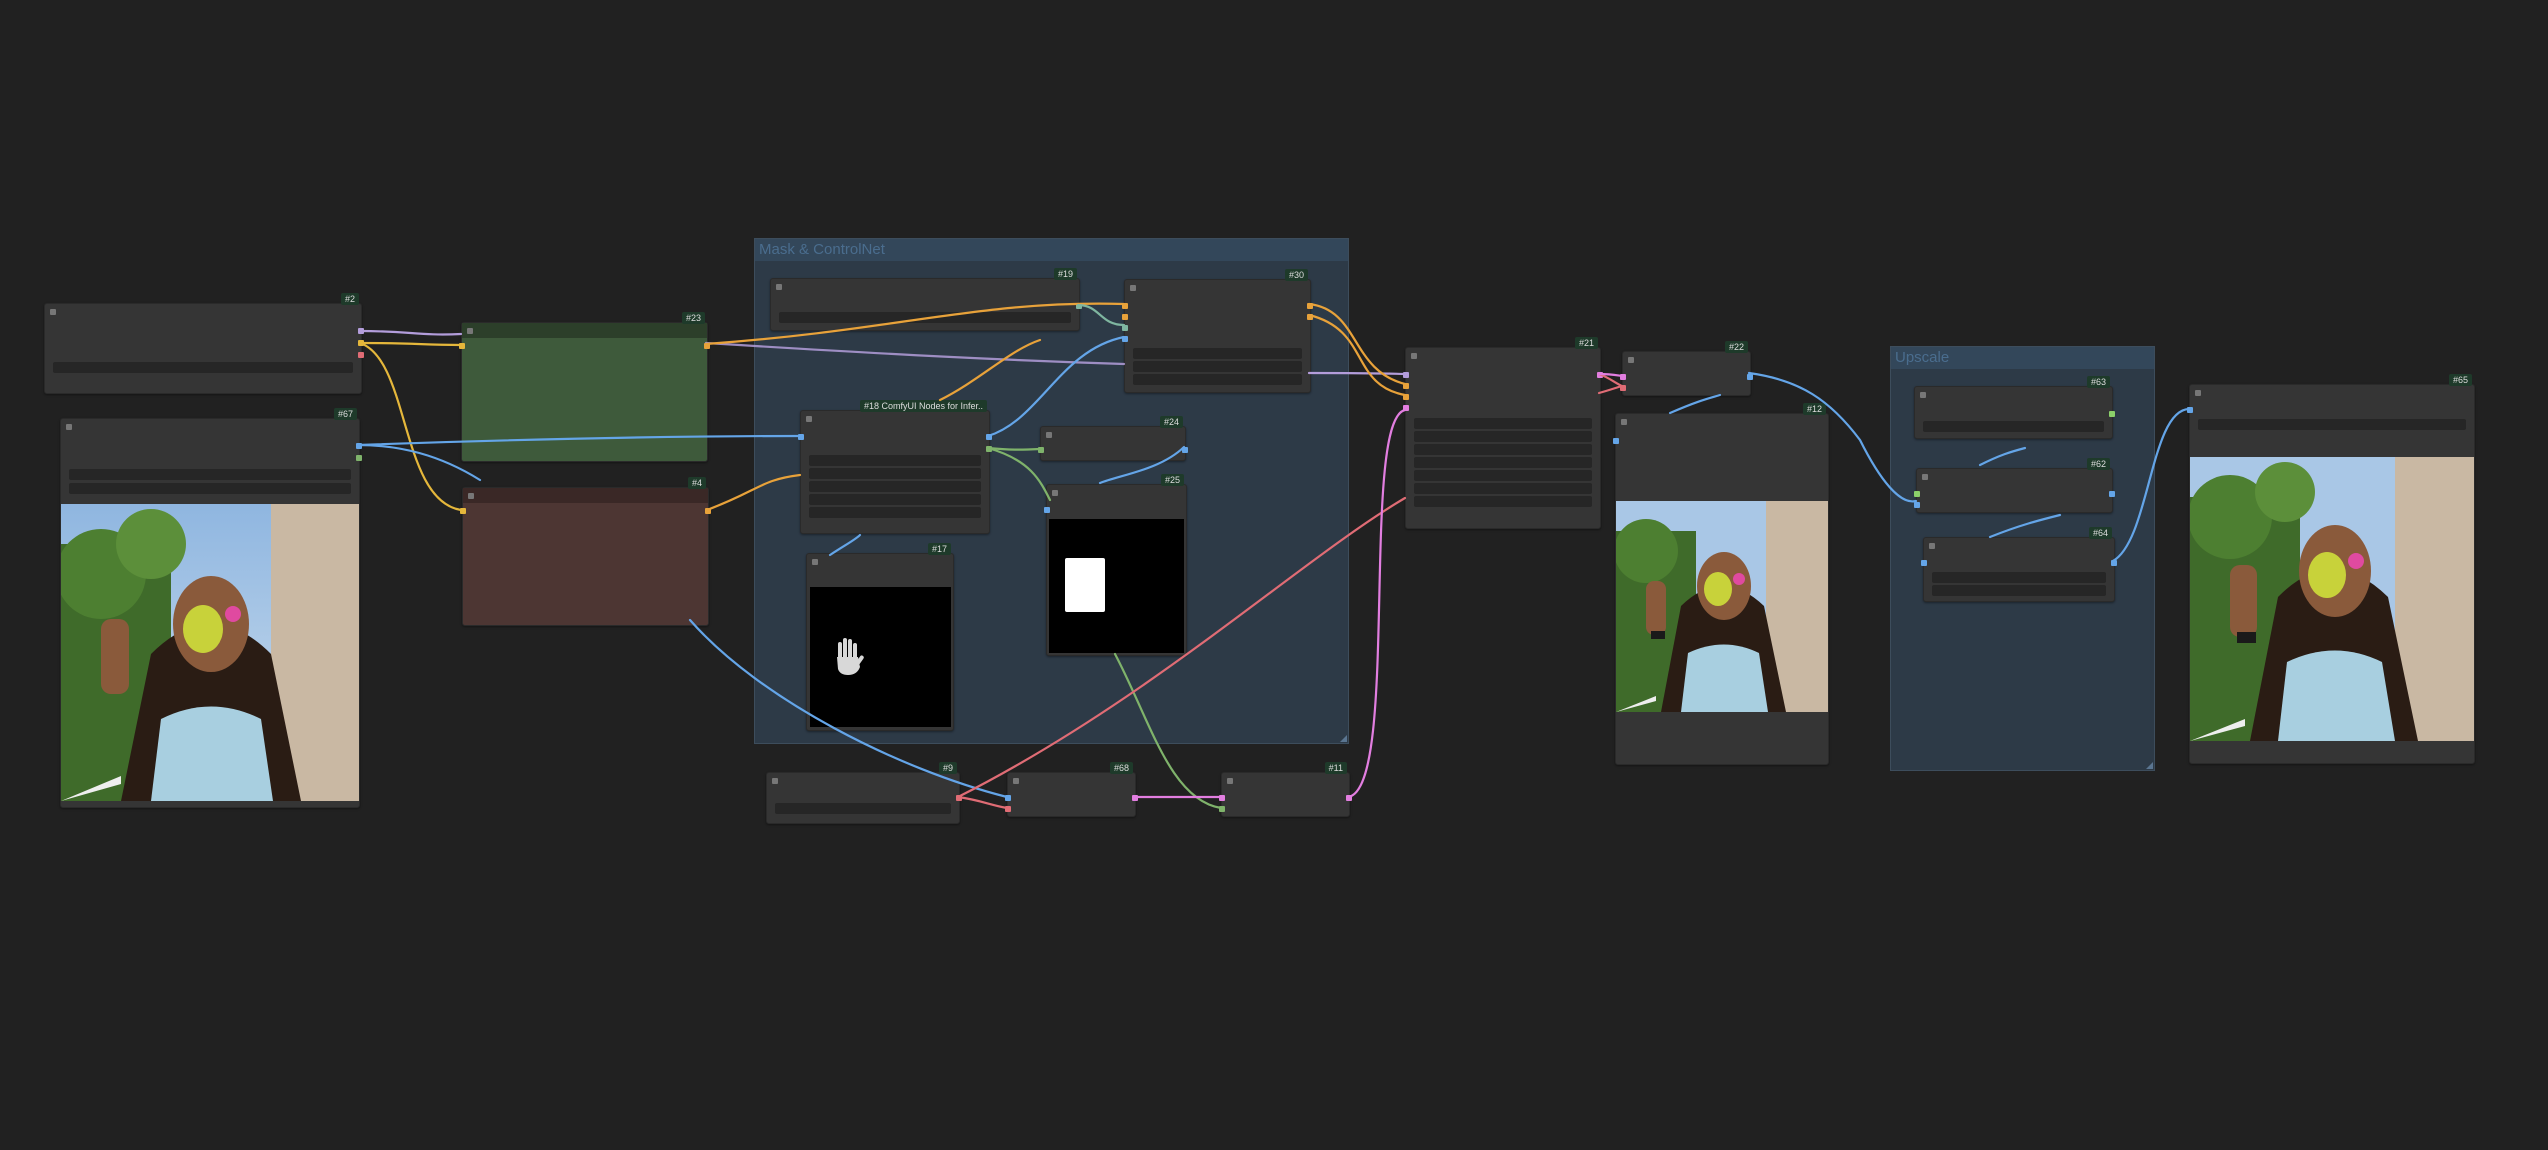  What do you see at coordinates (1310, 306) in the screenshot?
I see `positive-output-slot` at bounding box center [1310, 306].